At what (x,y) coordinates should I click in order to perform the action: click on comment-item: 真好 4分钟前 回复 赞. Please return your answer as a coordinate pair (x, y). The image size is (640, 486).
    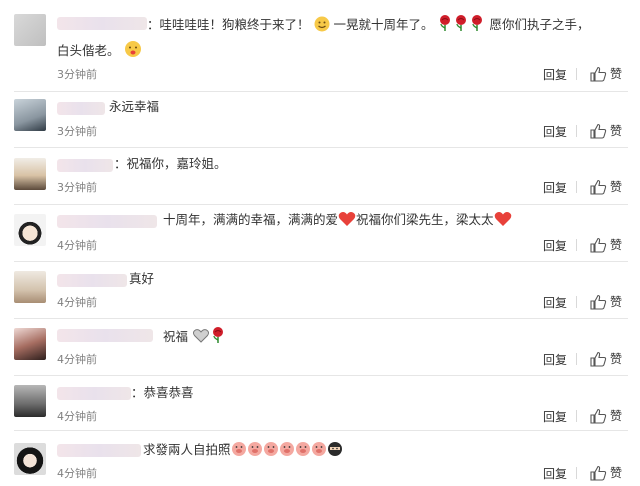
    Looking at the image, I should click on (320, 290).